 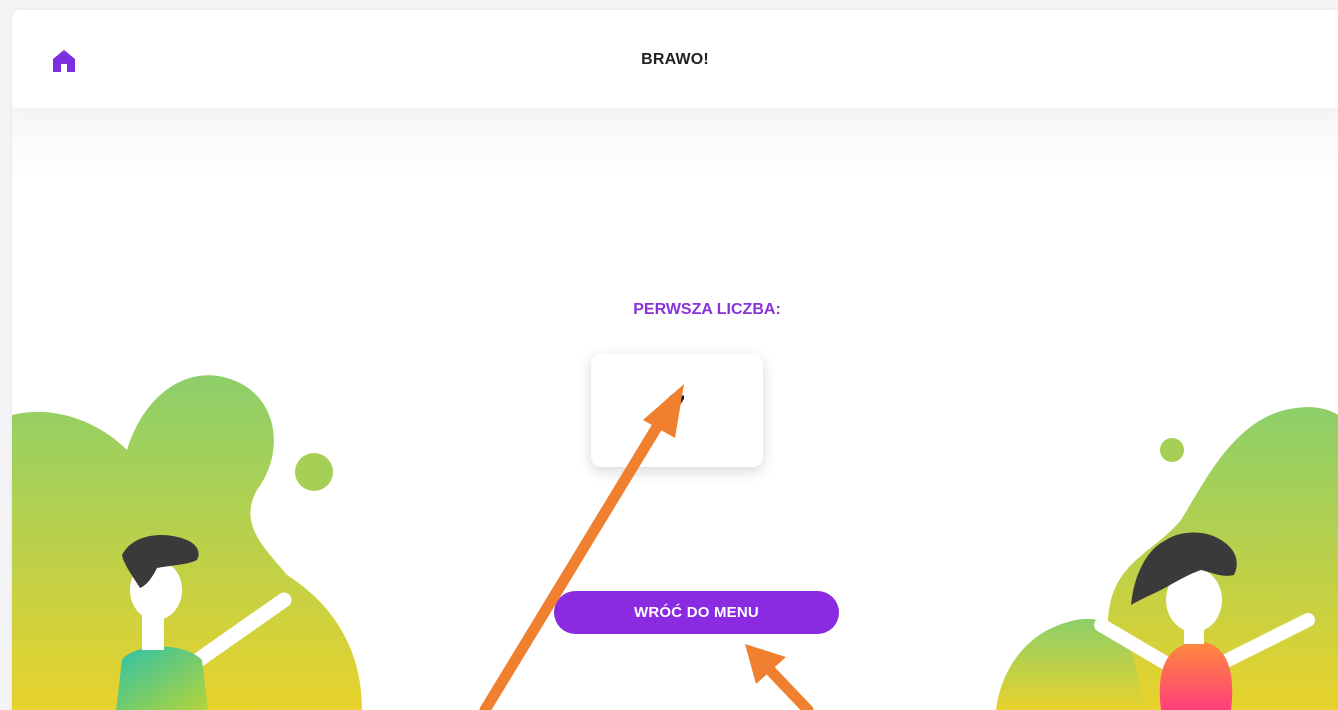 I want to click on first-number-label: PERWSZA LICZBA:, so click(x=707, y=309).